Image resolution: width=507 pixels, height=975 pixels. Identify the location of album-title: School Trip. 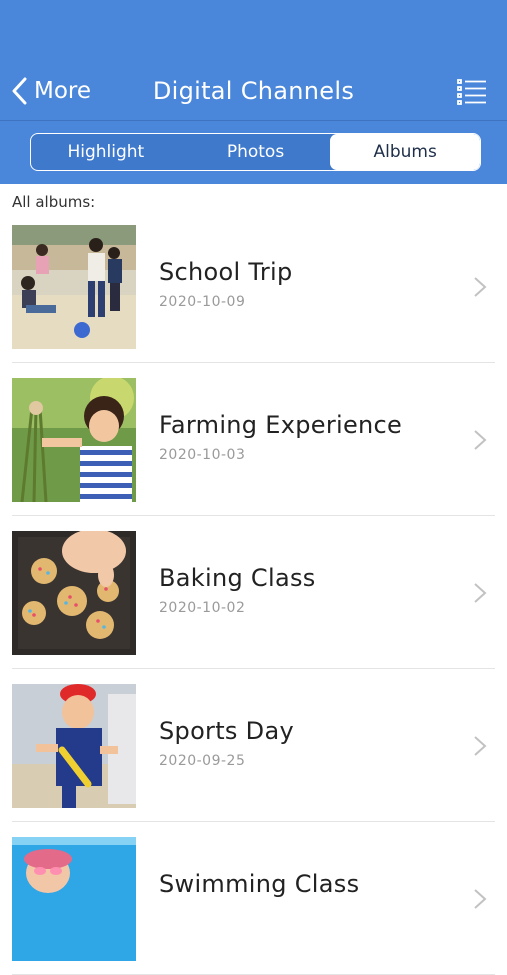
(226, 272).